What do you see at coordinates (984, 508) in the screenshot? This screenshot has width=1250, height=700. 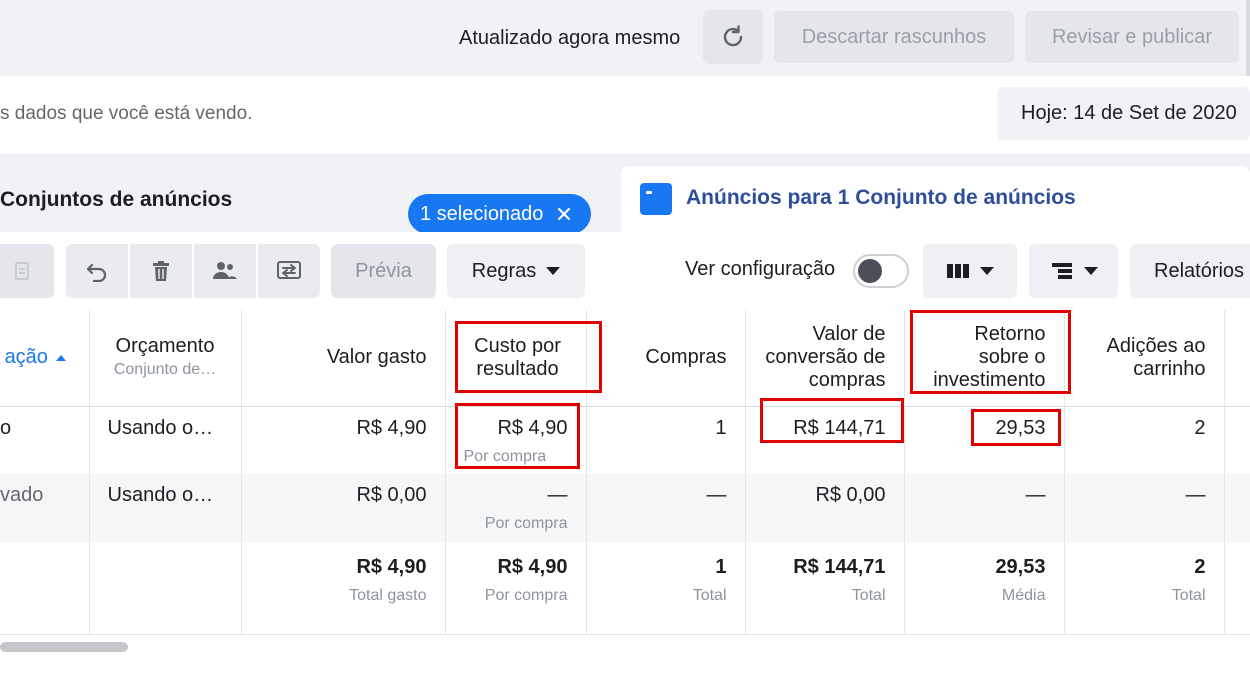 I see `cell-roas: —` at bounding box center [984, 508].